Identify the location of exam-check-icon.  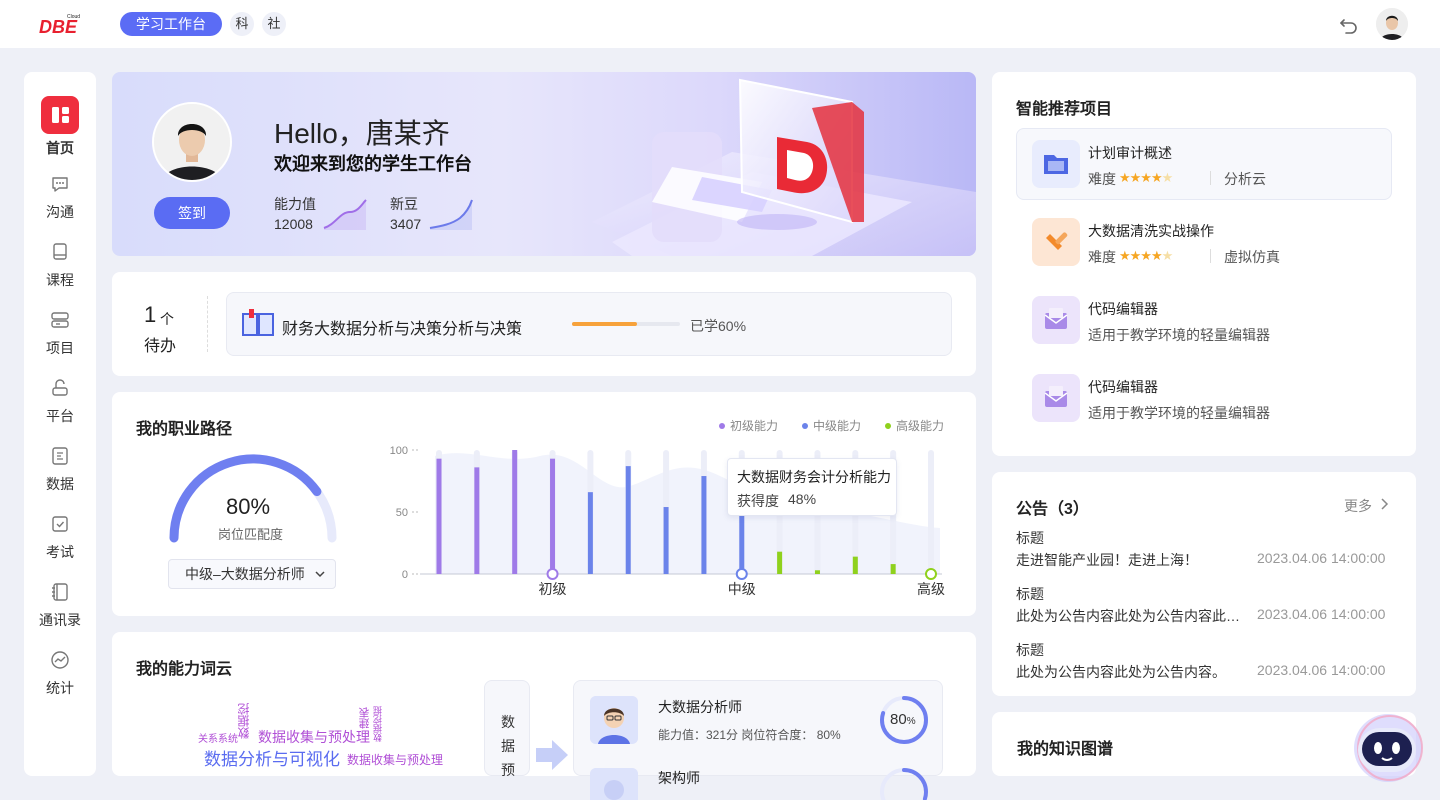
(60, 524).